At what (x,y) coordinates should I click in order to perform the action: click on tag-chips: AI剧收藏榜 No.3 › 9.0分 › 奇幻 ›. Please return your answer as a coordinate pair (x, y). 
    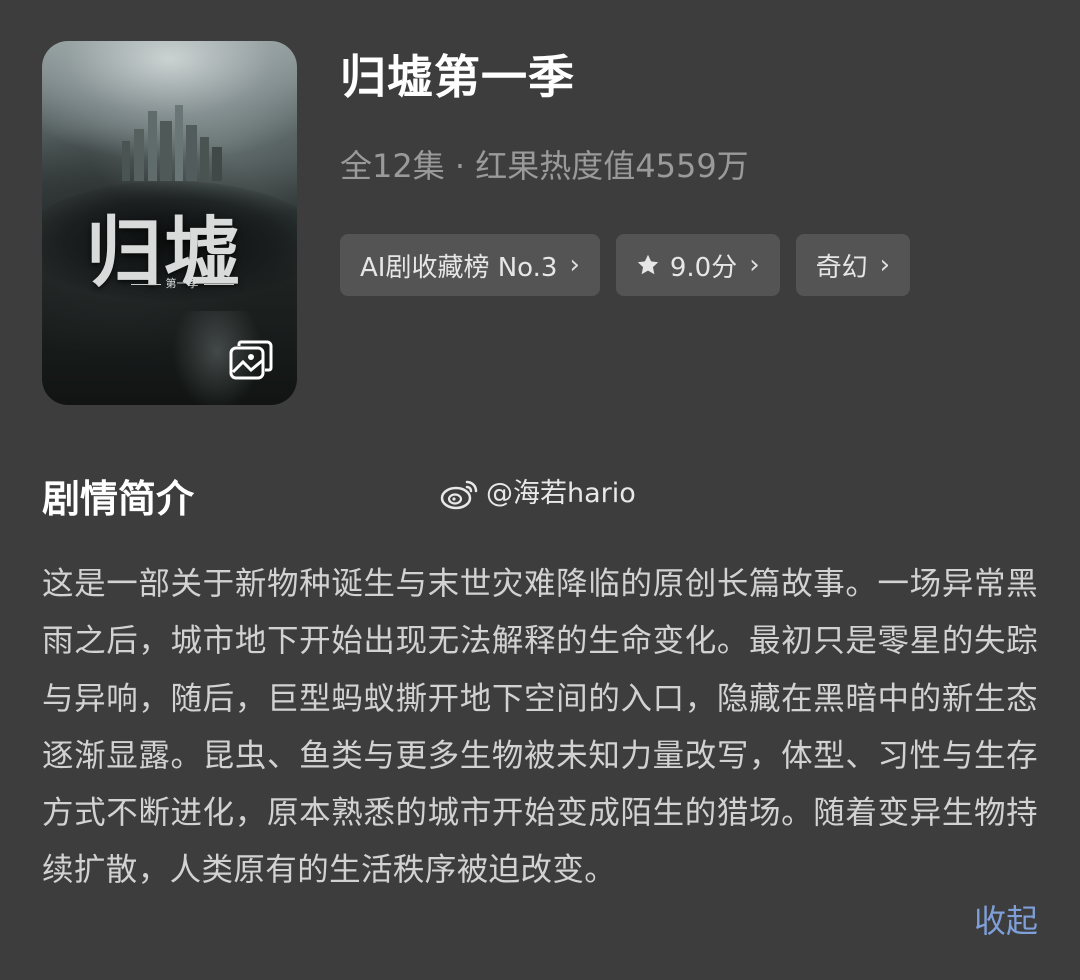
    Looking at the image, I should click on (625, 265).